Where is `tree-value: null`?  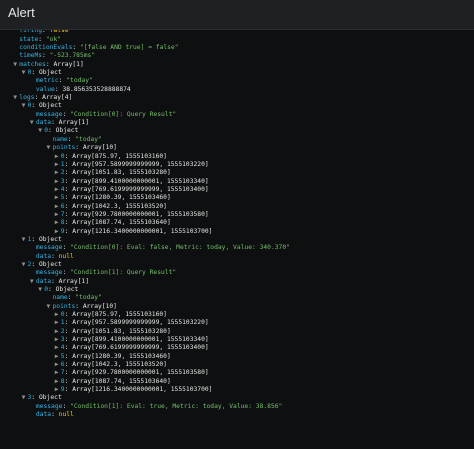
tree-value: null is located at coordinates (66, 415).